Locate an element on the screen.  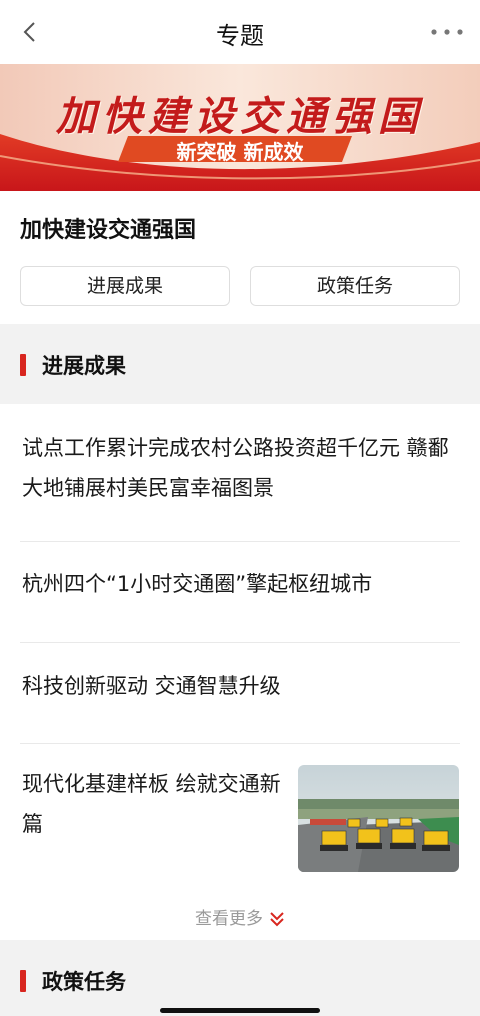
tab-progress: 进展成果 is located at coordinates (125, 286).